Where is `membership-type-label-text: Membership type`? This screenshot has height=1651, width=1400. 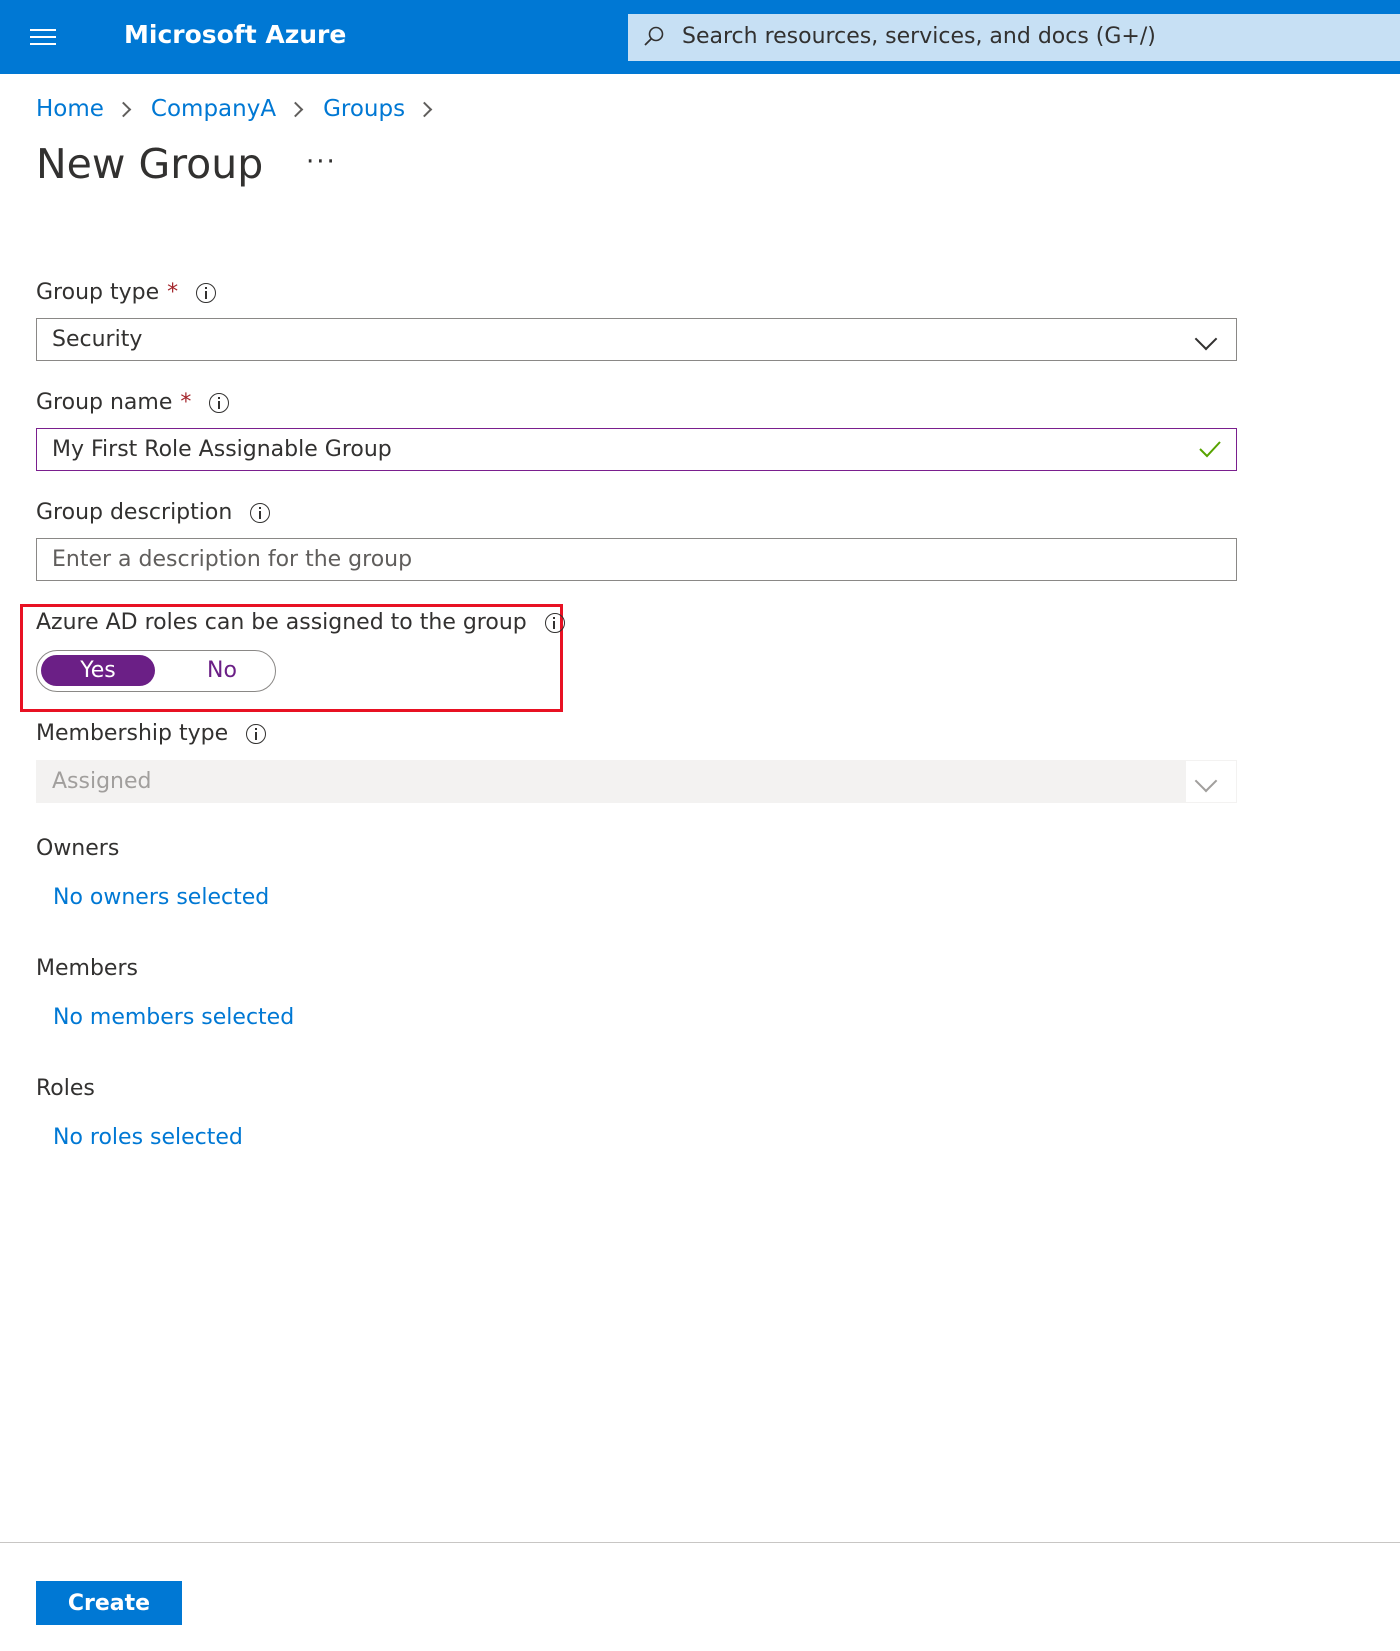 membership-type-label-text: Membership type is located at coordinates (132, 733).